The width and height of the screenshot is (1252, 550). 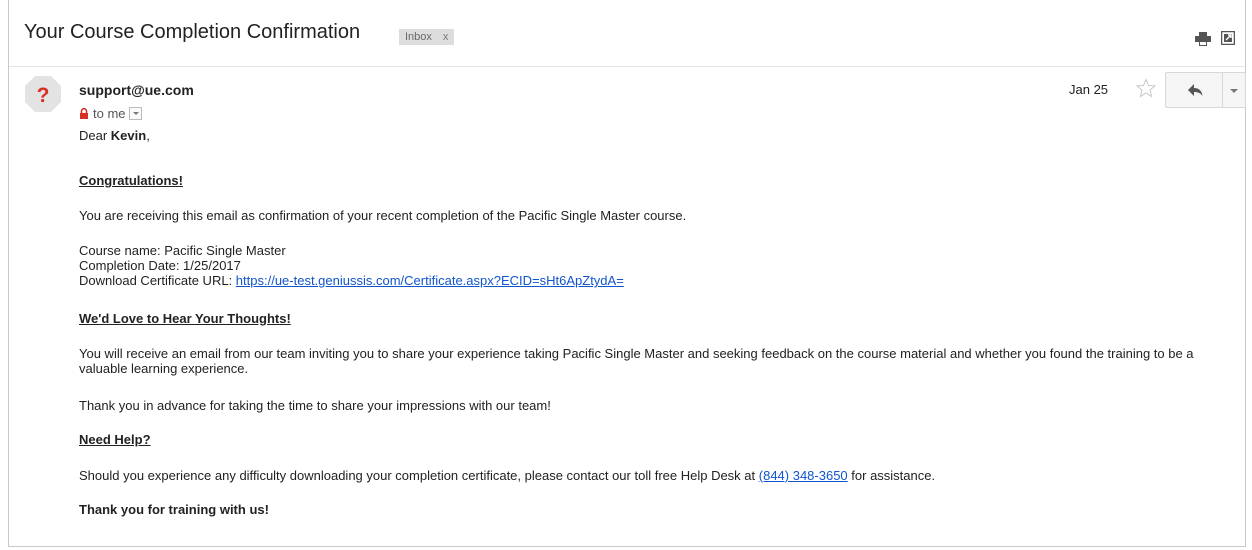 I want to click on completion-date: Completion Date: 1/25/2017, so click(x=160, y=265).